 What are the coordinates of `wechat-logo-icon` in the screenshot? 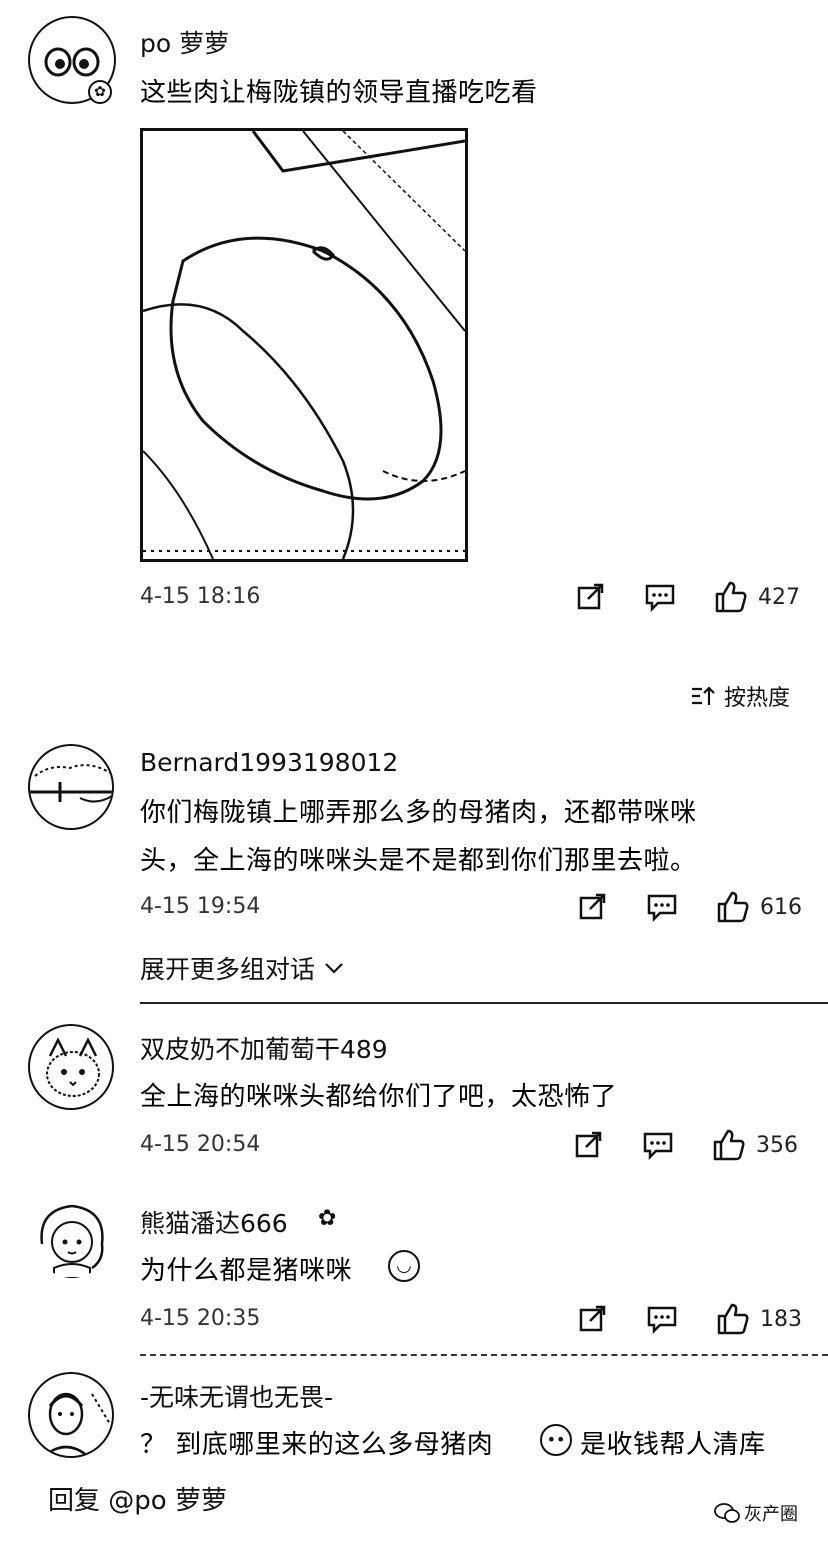 It's located at (727, 1513).